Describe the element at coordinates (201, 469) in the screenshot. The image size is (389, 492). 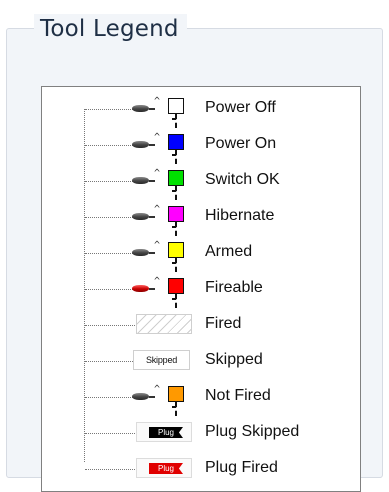
I see `legend-item-plug-fired: Plug Plug Fired` at that location.